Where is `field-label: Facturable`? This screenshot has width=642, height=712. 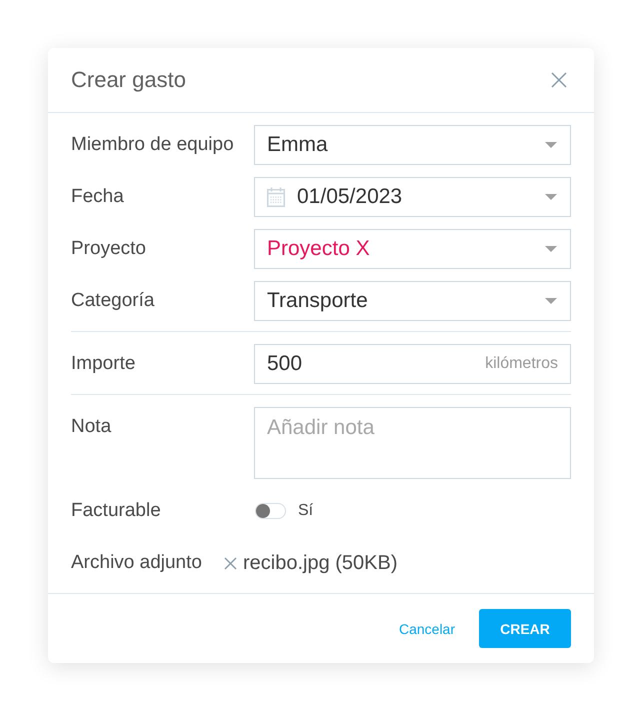
field-label: Facturable is located at coordinates (116, 511).